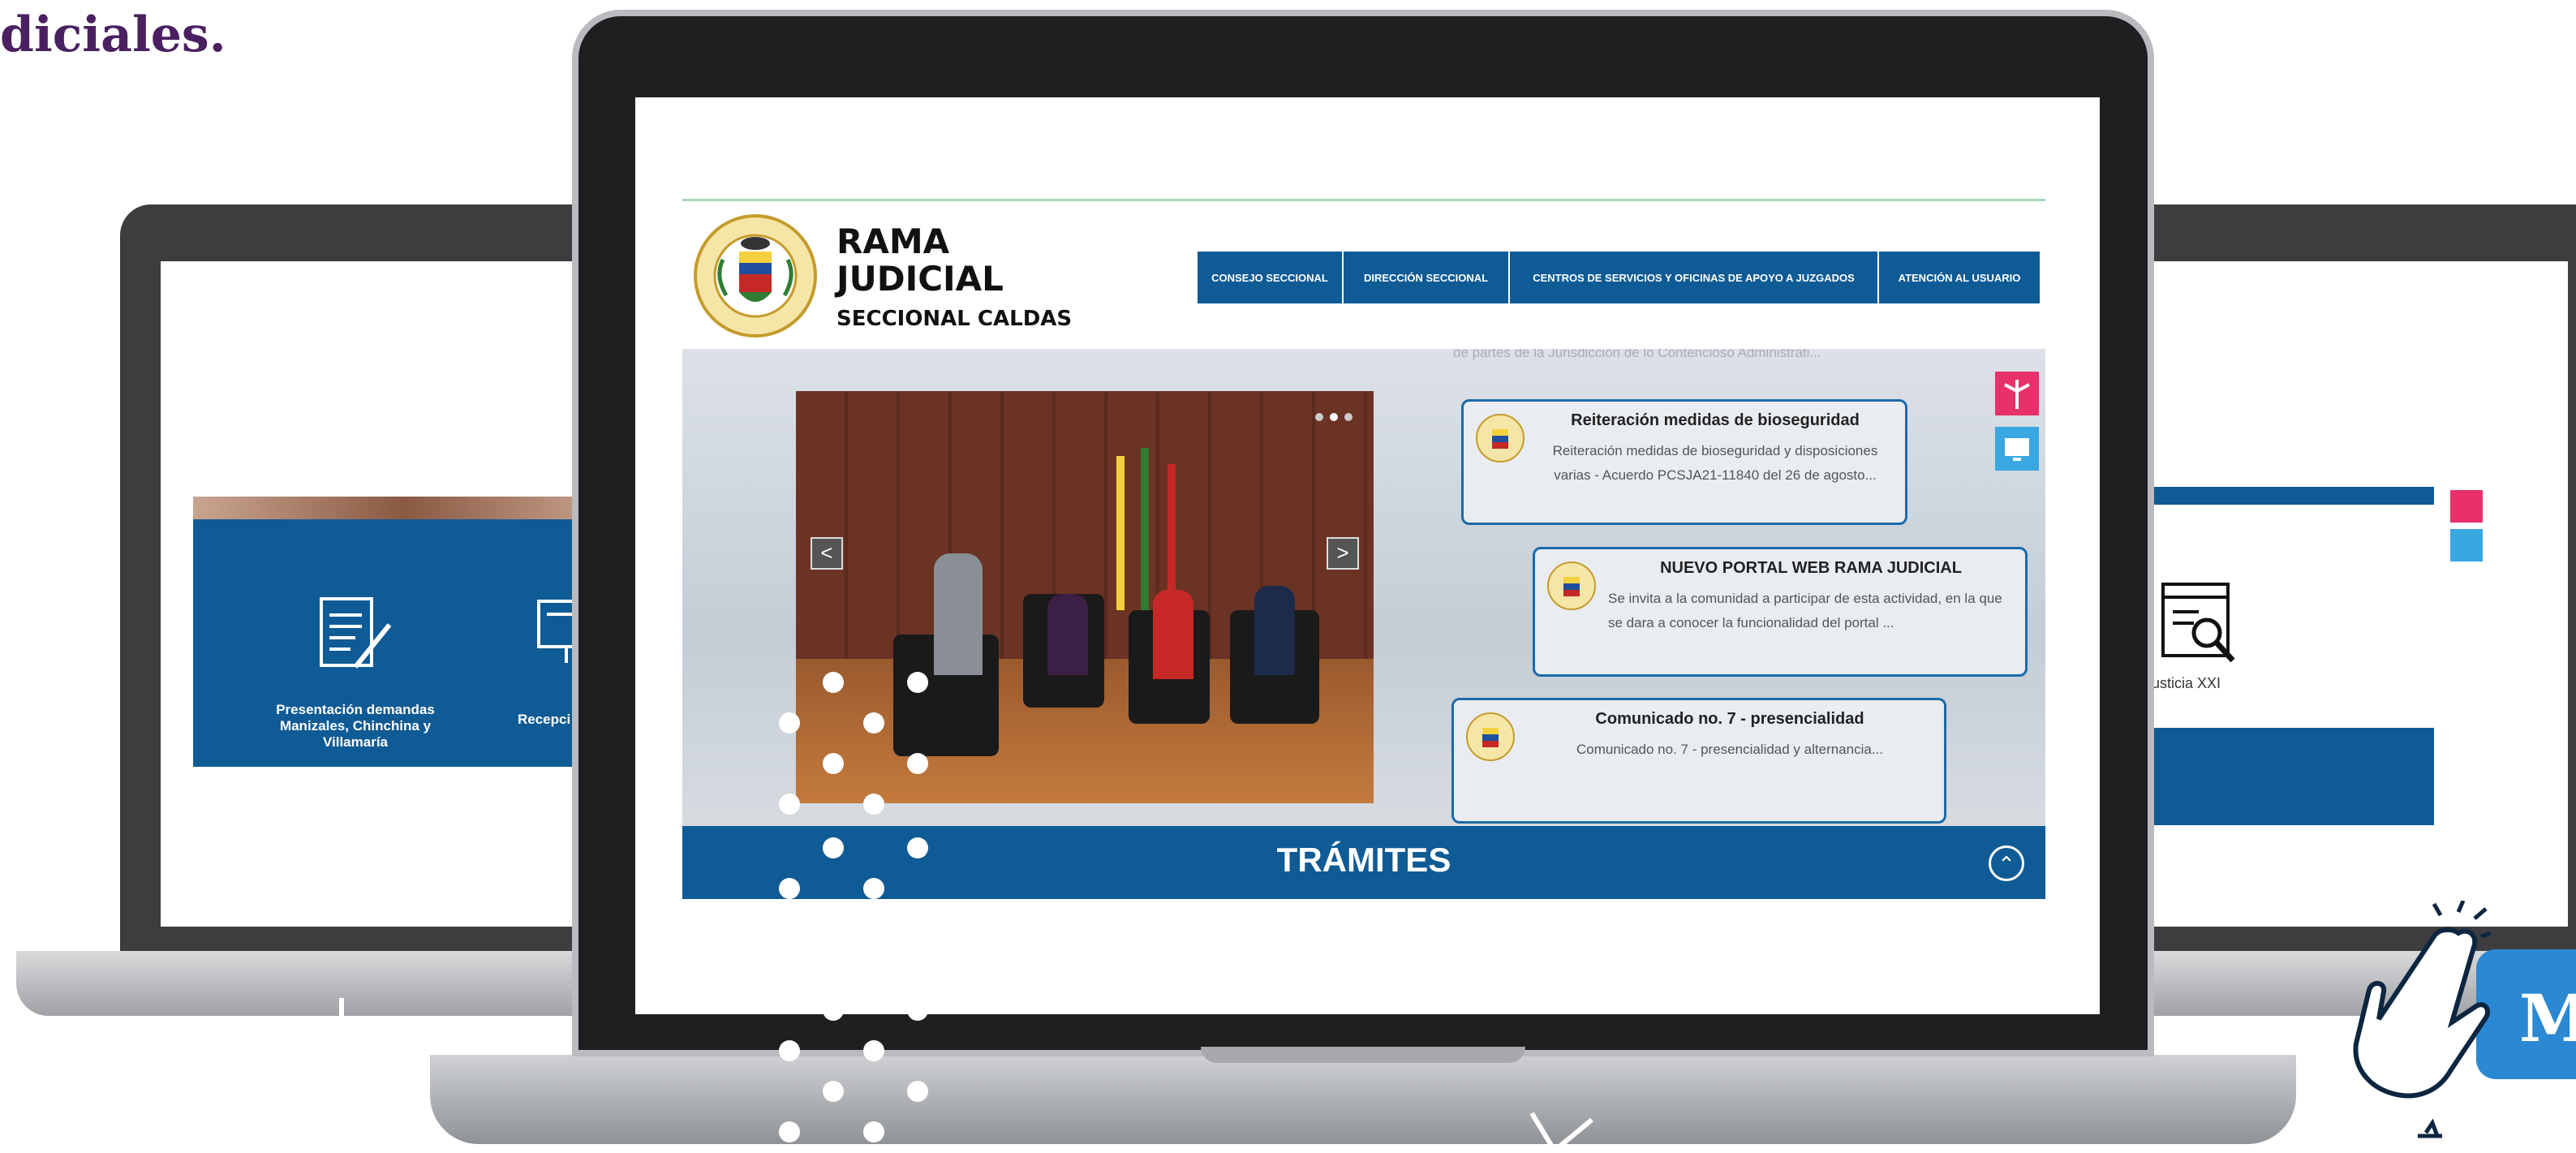 The width and height of the screenshot is (2576, 1153). Describe the element at coordinates (827, 553) in the screenshot. I see `slider-prev-button: <` at that location.